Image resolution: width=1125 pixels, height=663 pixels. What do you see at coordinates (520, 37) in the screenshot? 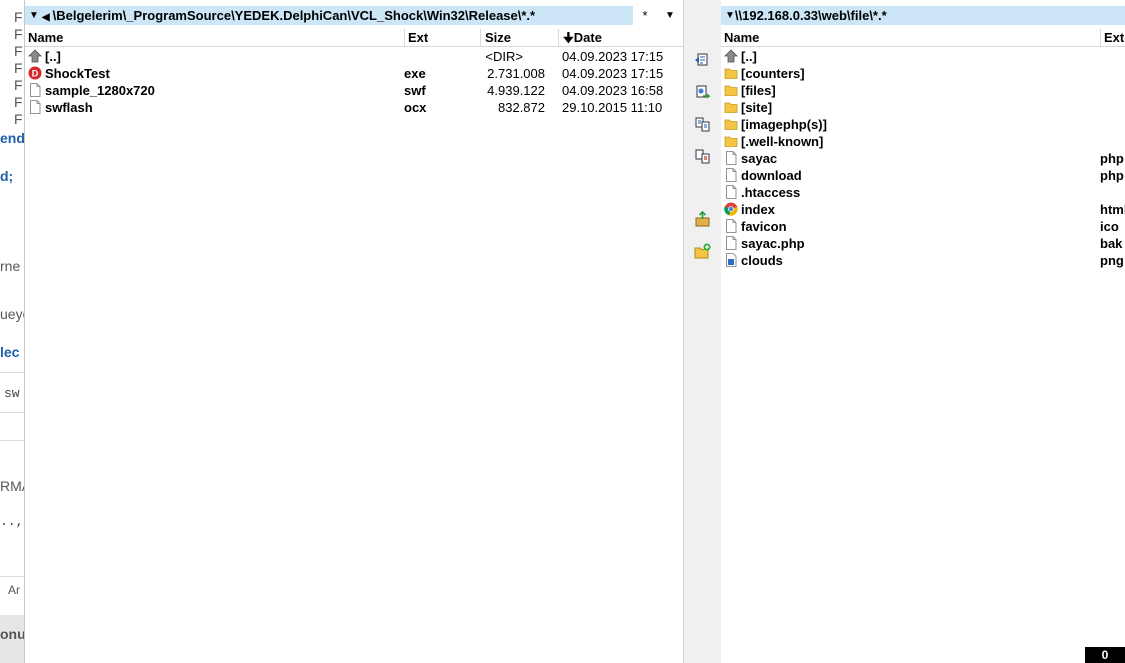
I see `column-header-size: Size` at bounding box center [520, 37].